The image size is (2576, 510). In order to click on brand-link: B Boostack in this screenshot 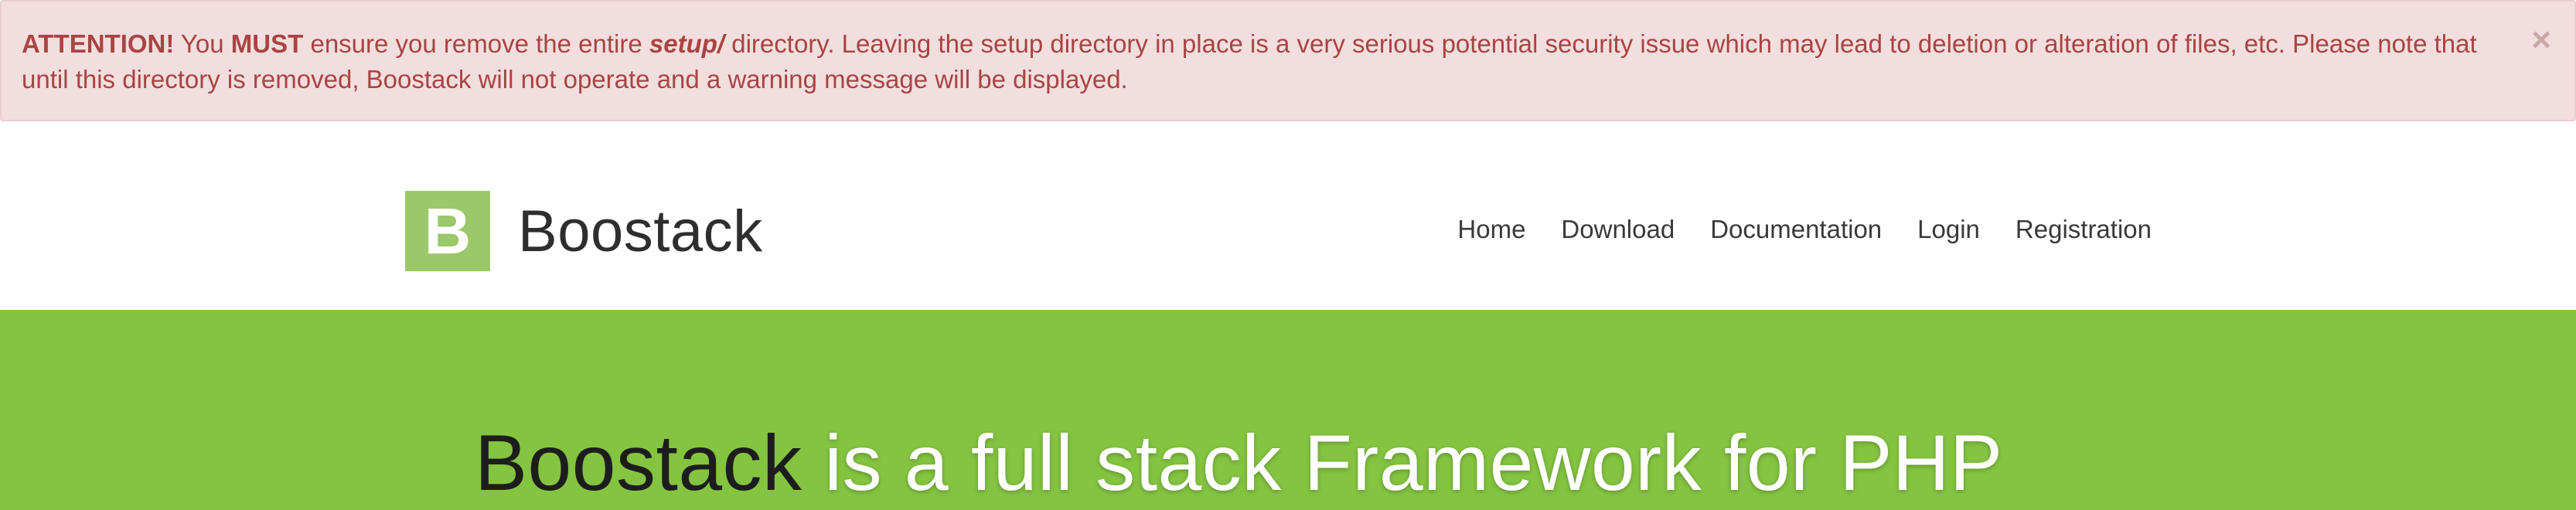, I will do `click(584, 231)`.